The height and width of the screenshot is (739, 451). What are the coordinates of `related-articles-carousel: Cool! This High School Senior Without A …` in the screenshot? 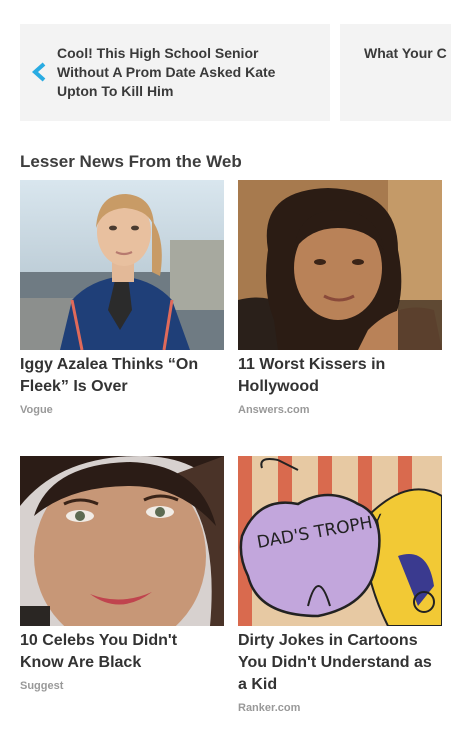 It's located at (235, 72).